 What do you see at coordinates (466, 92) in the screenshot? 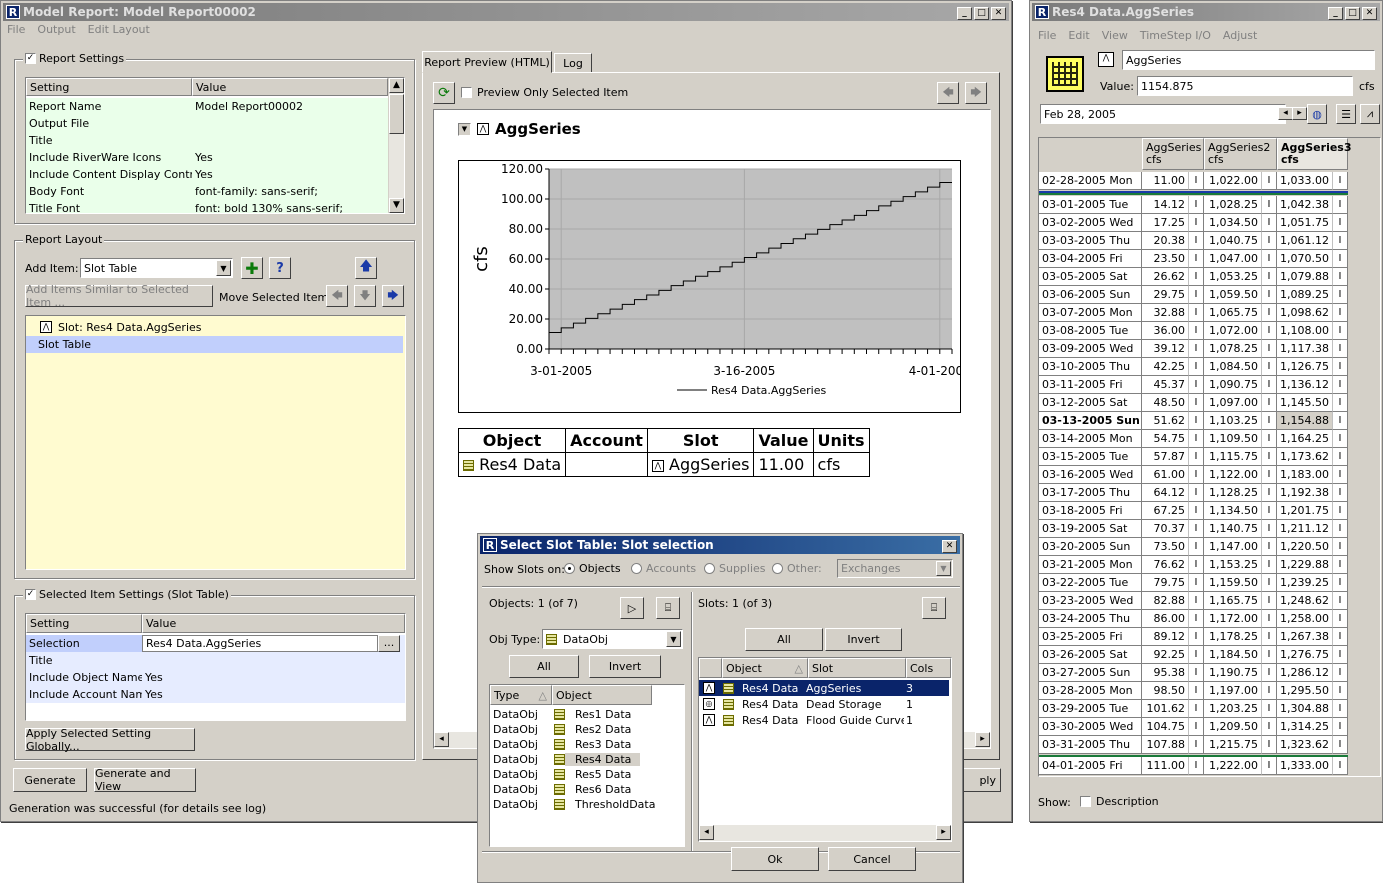
I see `preview-only-checkbox` at bounding box center [466, 92].